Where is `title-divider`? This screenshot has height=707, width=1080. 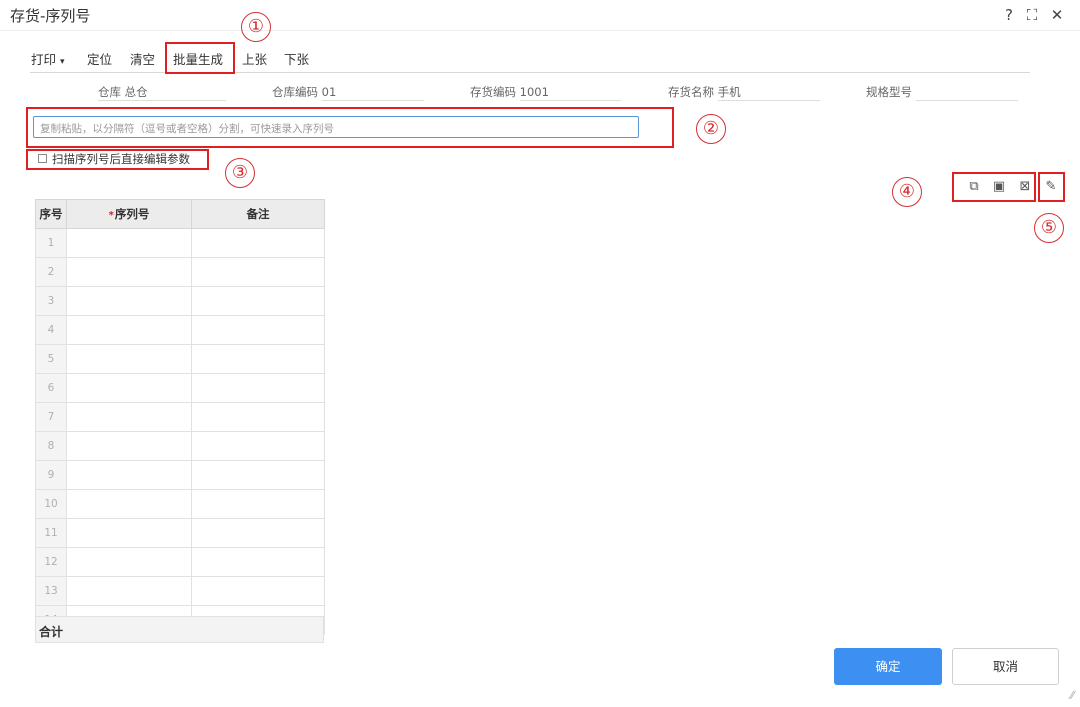
title-divider is located at coordinates (540, 30).